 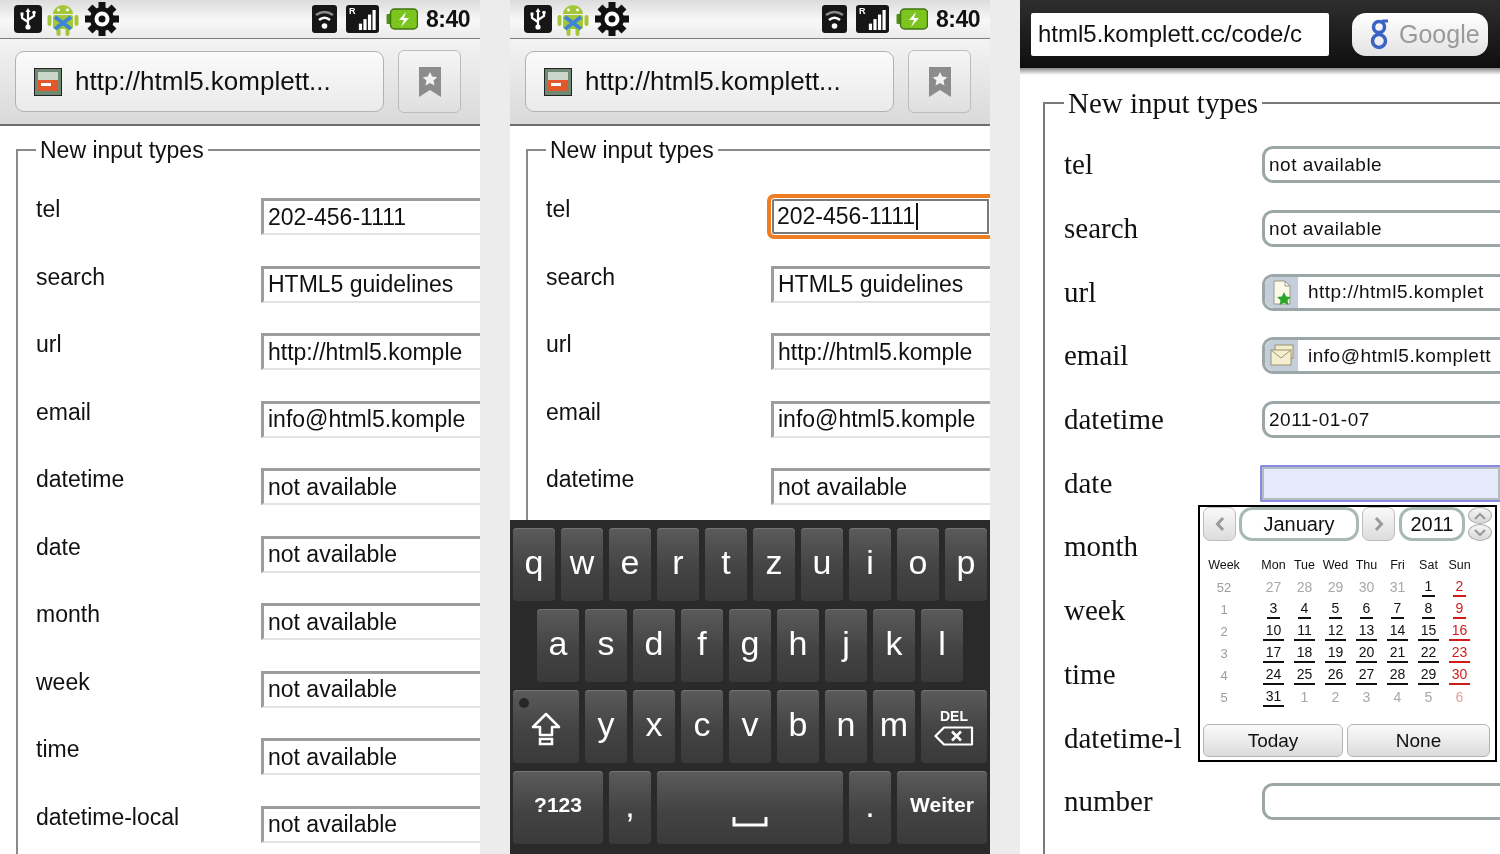 What do you see at coordinates (1397, 609) in the screenshot?
I see `calendar-day: 7` at bounding box center [1397, 609].